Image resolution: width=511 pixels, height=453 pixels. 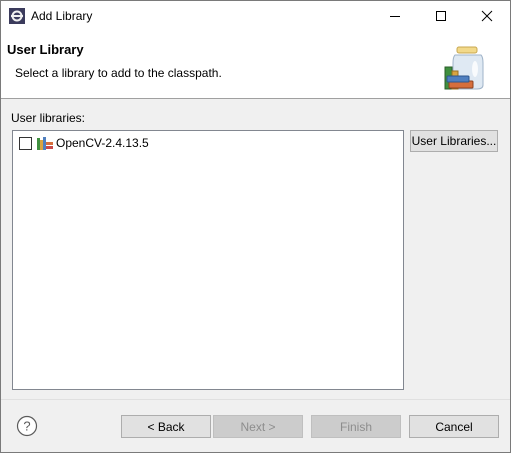 What do you see at coordinates (62, 16) in the screenshot?
I see `window-title: Add Library` at bounding box center [62, 16].